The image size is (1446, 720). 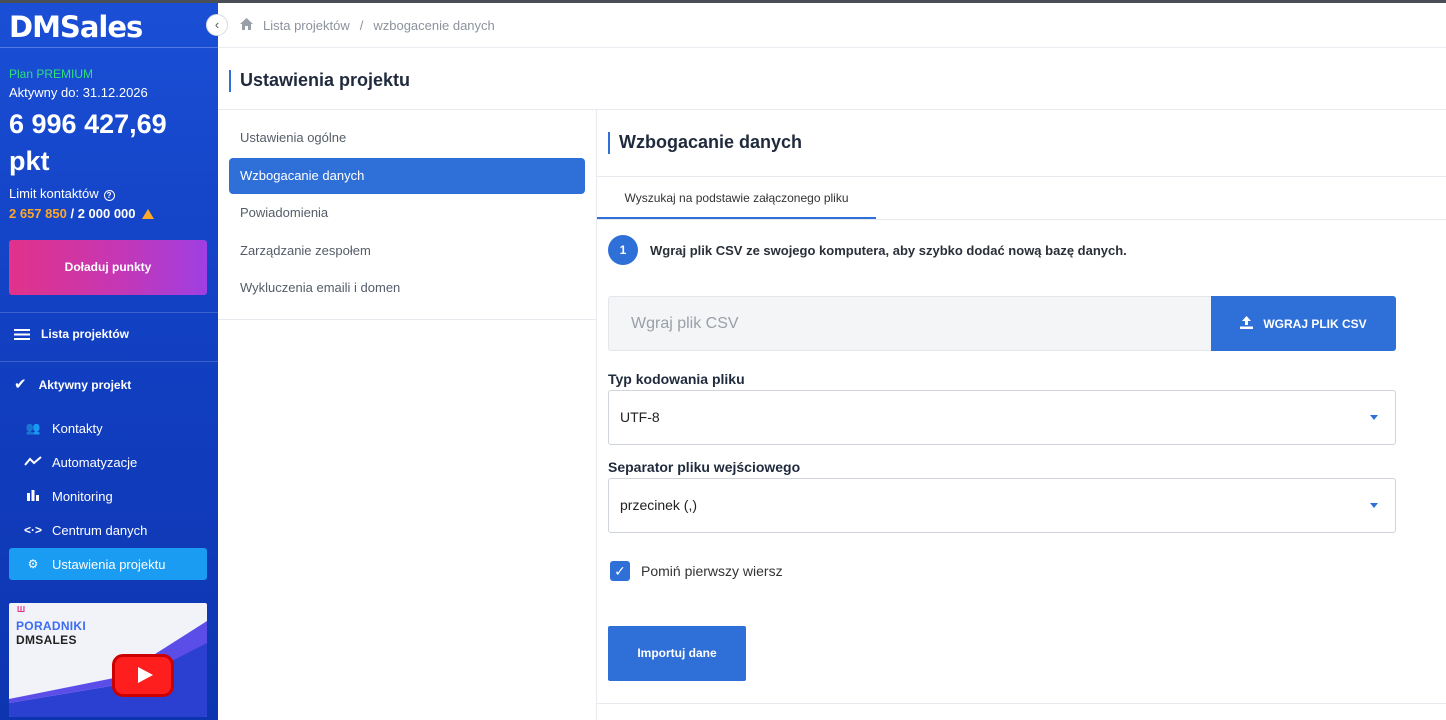 I want to click on contact-limit-values: 2 657 850 / 2 000 000, so click(x=81, y=213).